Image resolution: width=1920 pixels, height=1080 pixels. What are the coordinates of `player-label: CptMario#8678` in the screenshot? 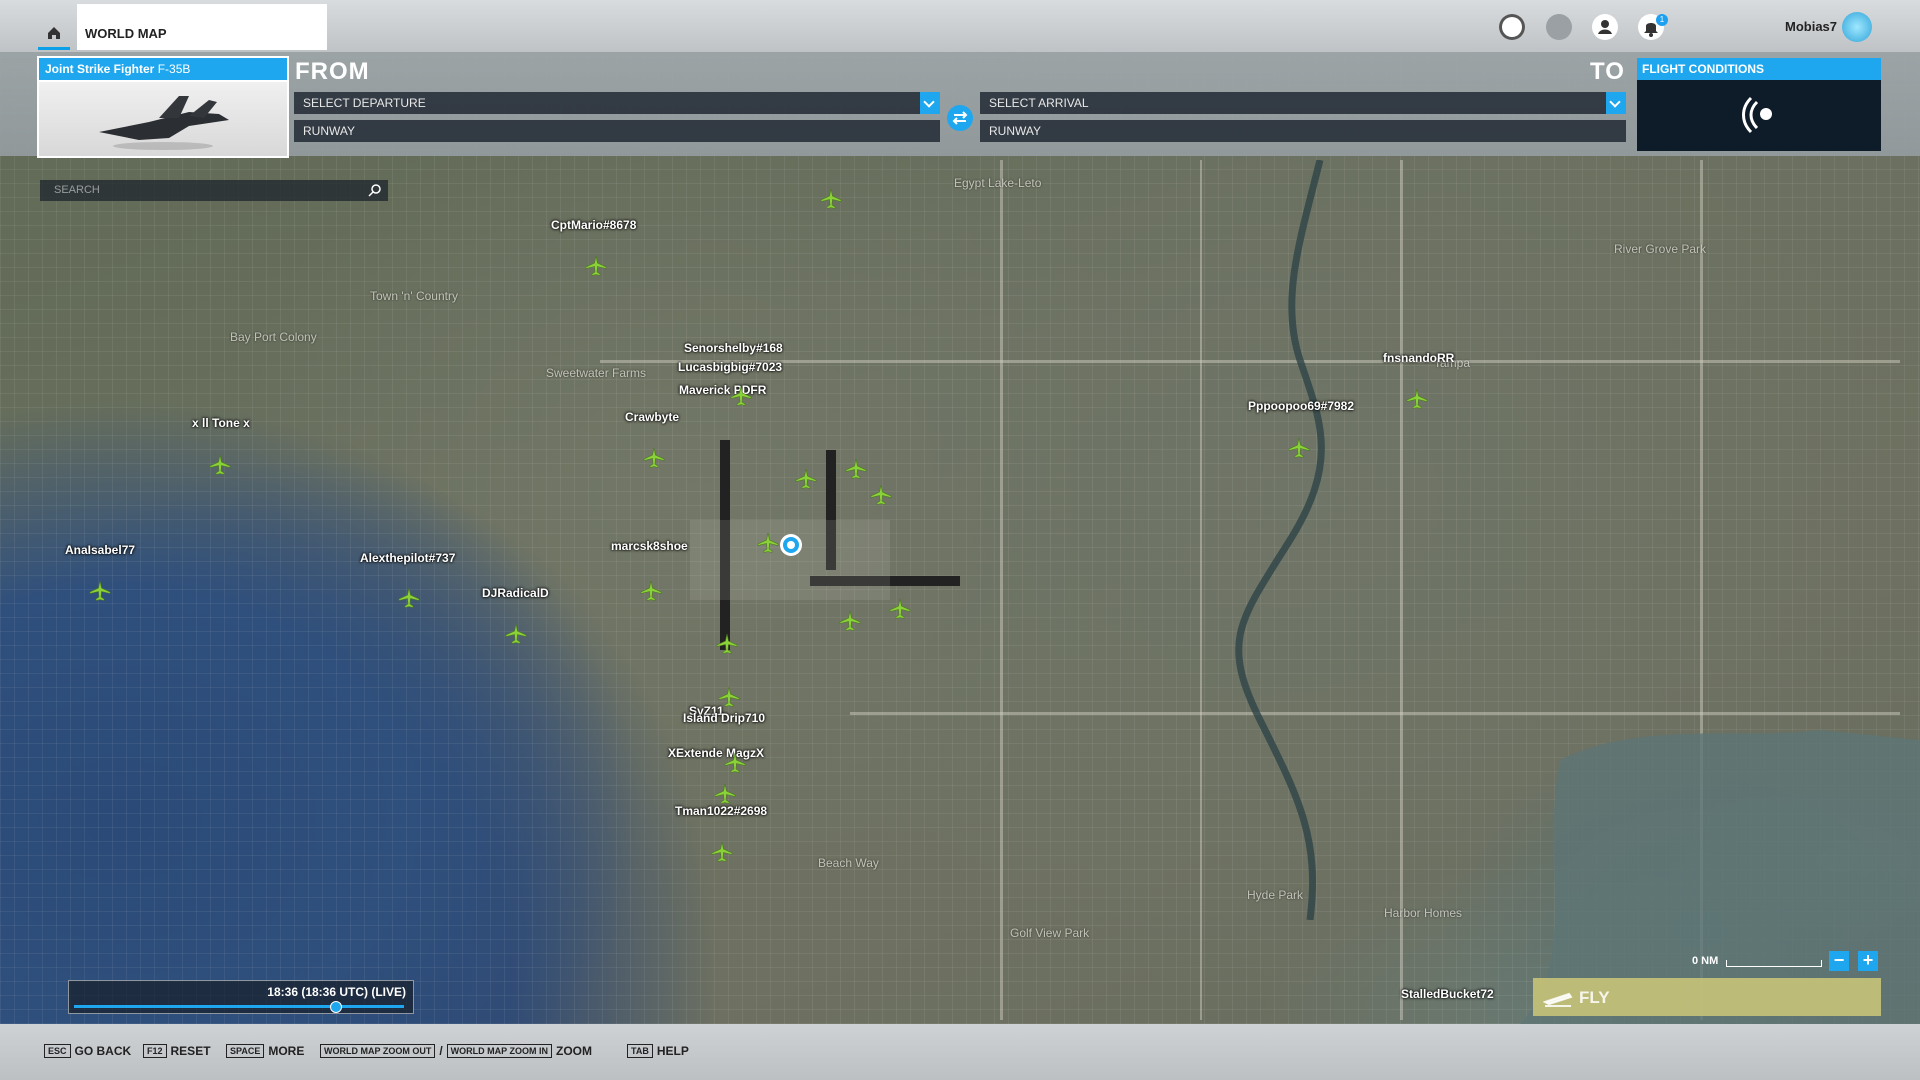 It's located at (593, 225).